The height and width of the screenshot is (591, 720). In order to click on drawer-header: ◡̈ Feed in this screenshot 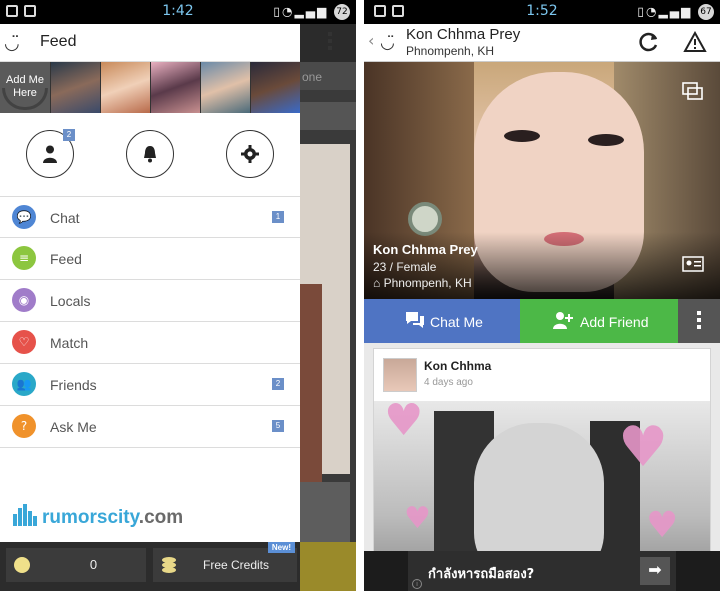, I will do `click(166, 43)`.